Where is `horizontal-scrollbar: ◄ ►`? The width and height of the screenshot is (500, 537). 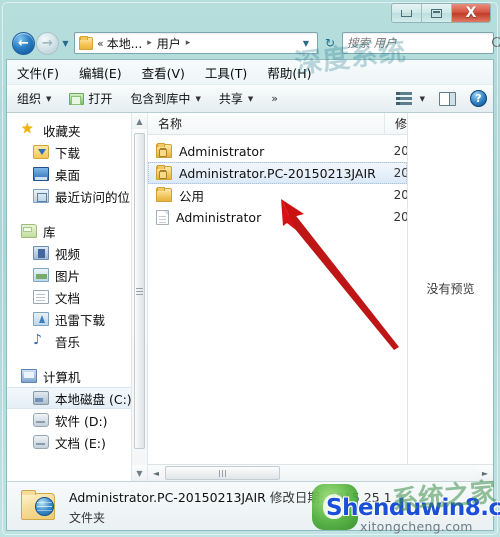
horizontal-scrollbar: ◄ ► is located at coordinates (320, 472).